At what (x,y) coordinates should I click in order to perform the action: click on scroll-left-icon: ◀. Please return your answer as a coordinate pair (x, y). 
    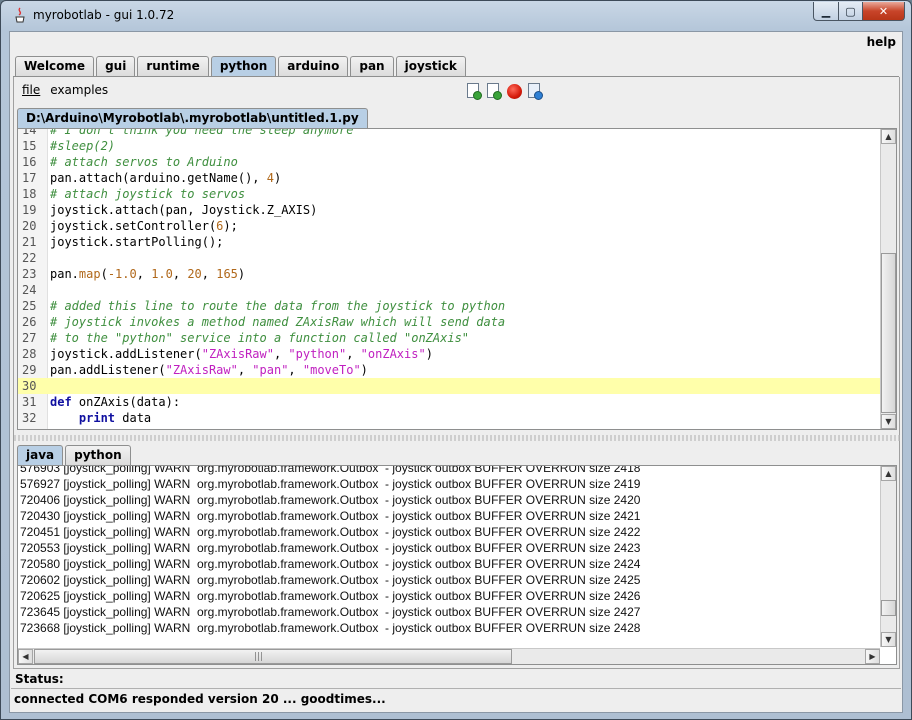
    Looking at the image, I should click on (25, 656).